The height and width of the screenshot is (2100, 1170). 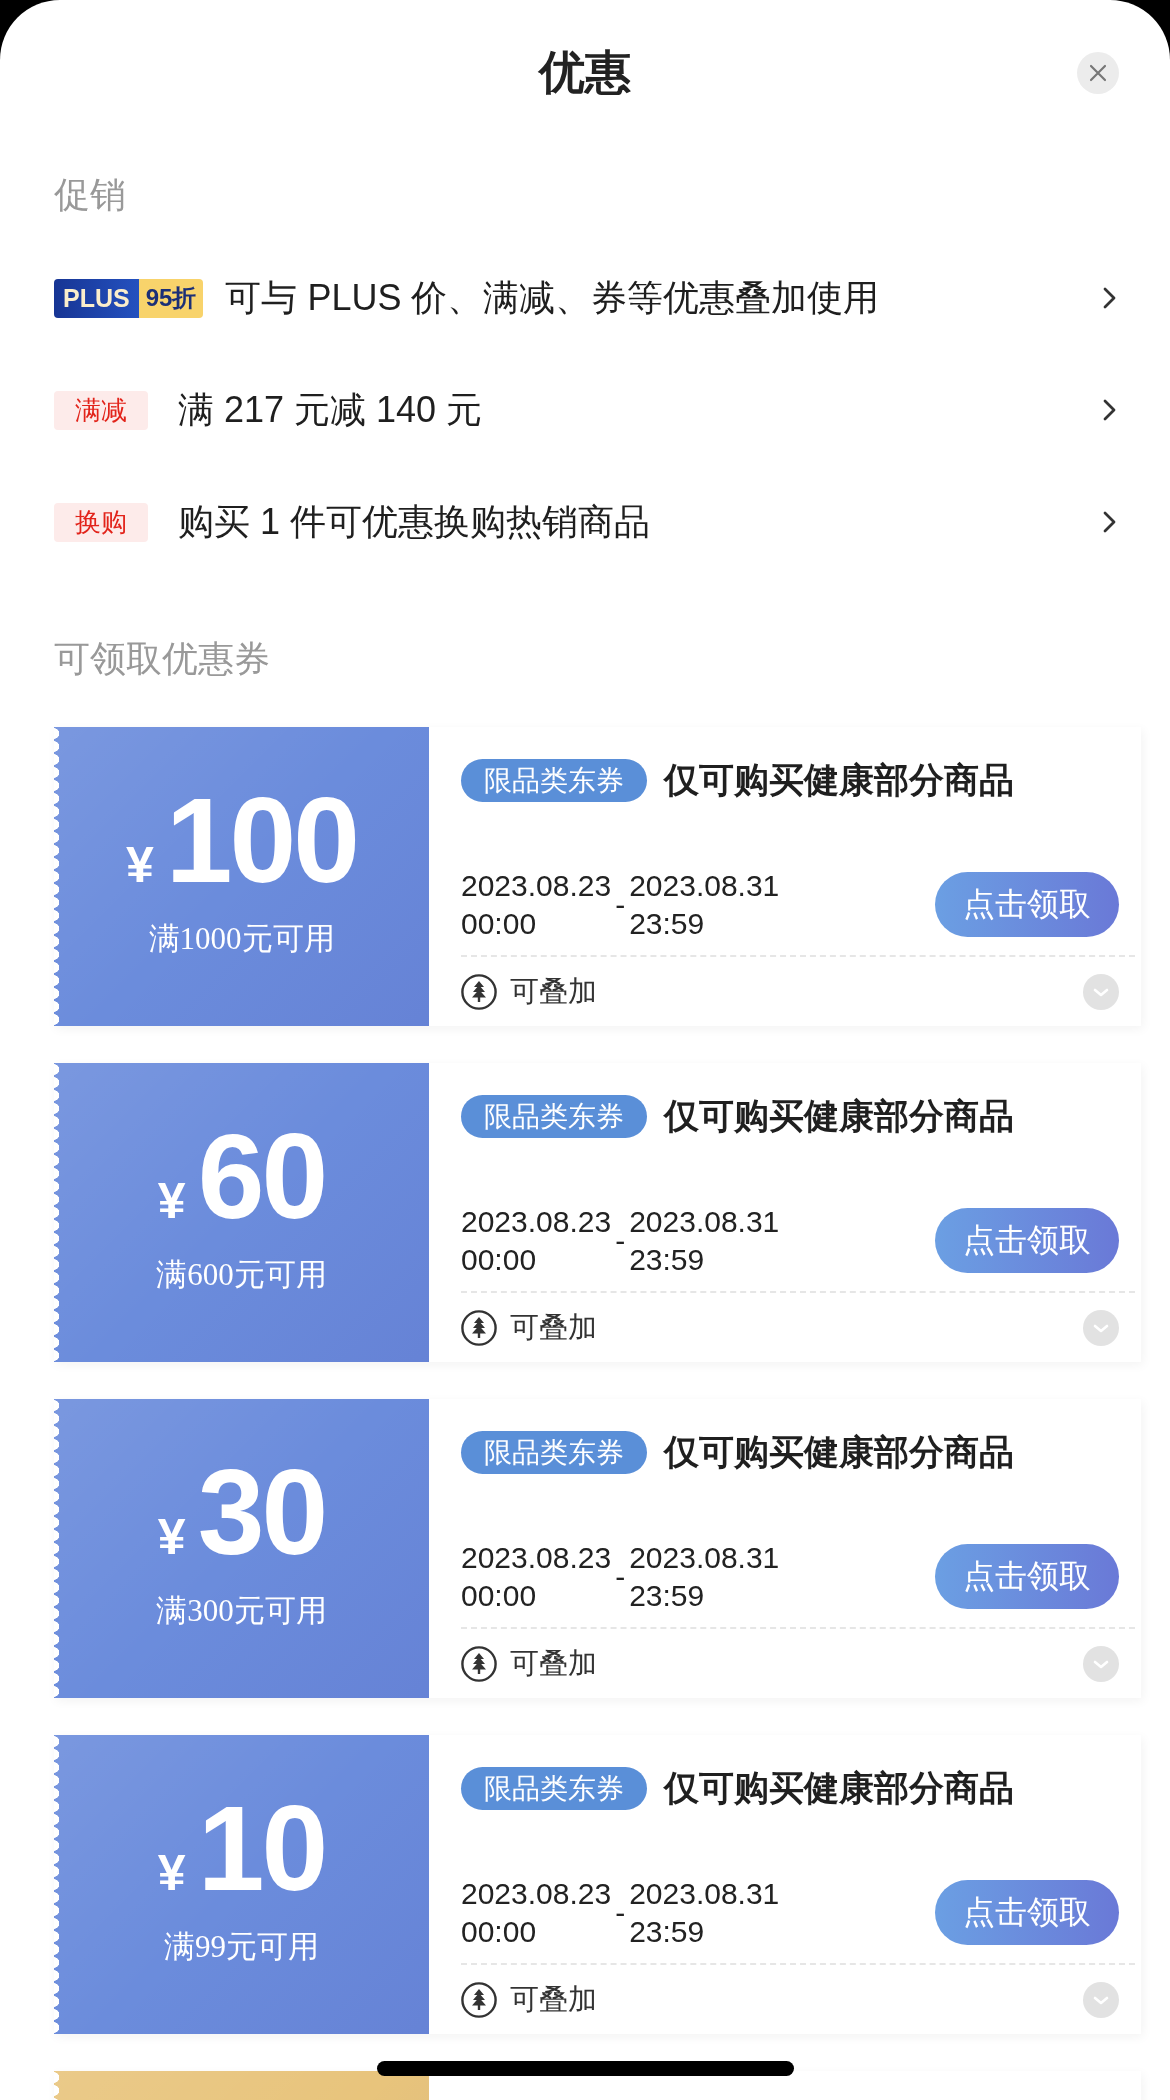 I want to click on promo-text: 满 217 元减 140 元, so click(x=640, y=410).